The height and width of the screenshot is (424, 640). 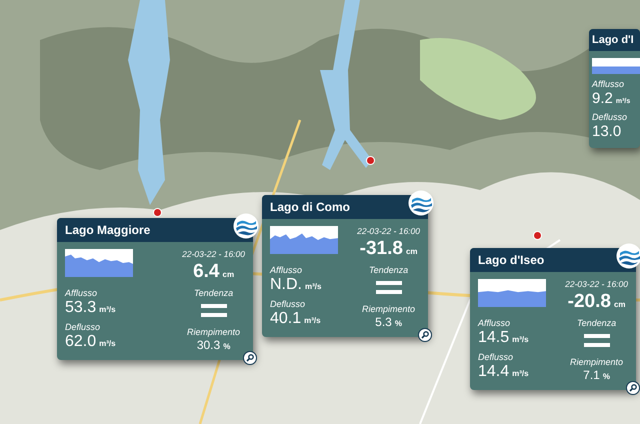 I want to click on inflow-value: 9.2, so click(x=602, y=98).